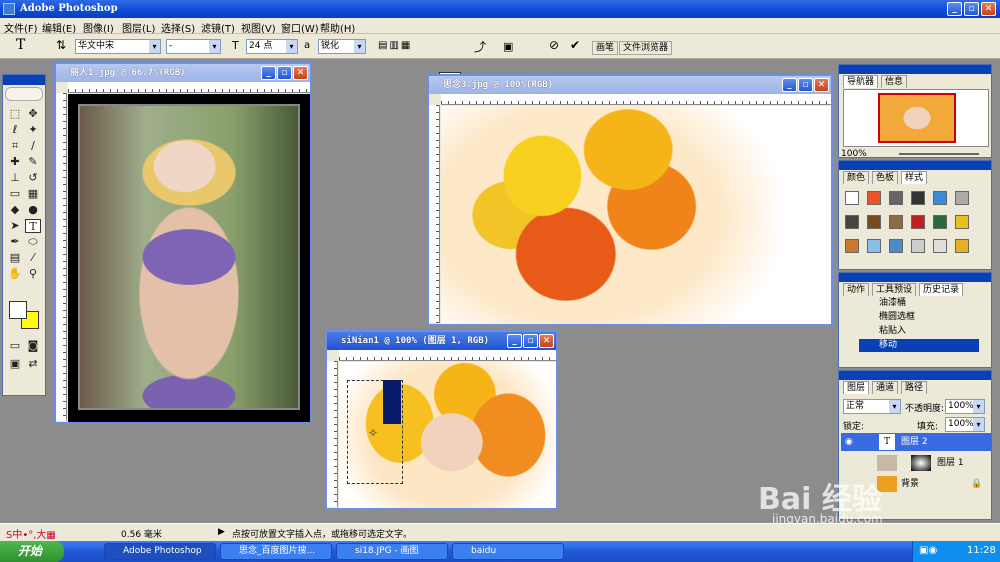  Describe the element at coordinates (218, 27) in the screenshot. I see `menu-filter: 滤镜(T)` at that location.